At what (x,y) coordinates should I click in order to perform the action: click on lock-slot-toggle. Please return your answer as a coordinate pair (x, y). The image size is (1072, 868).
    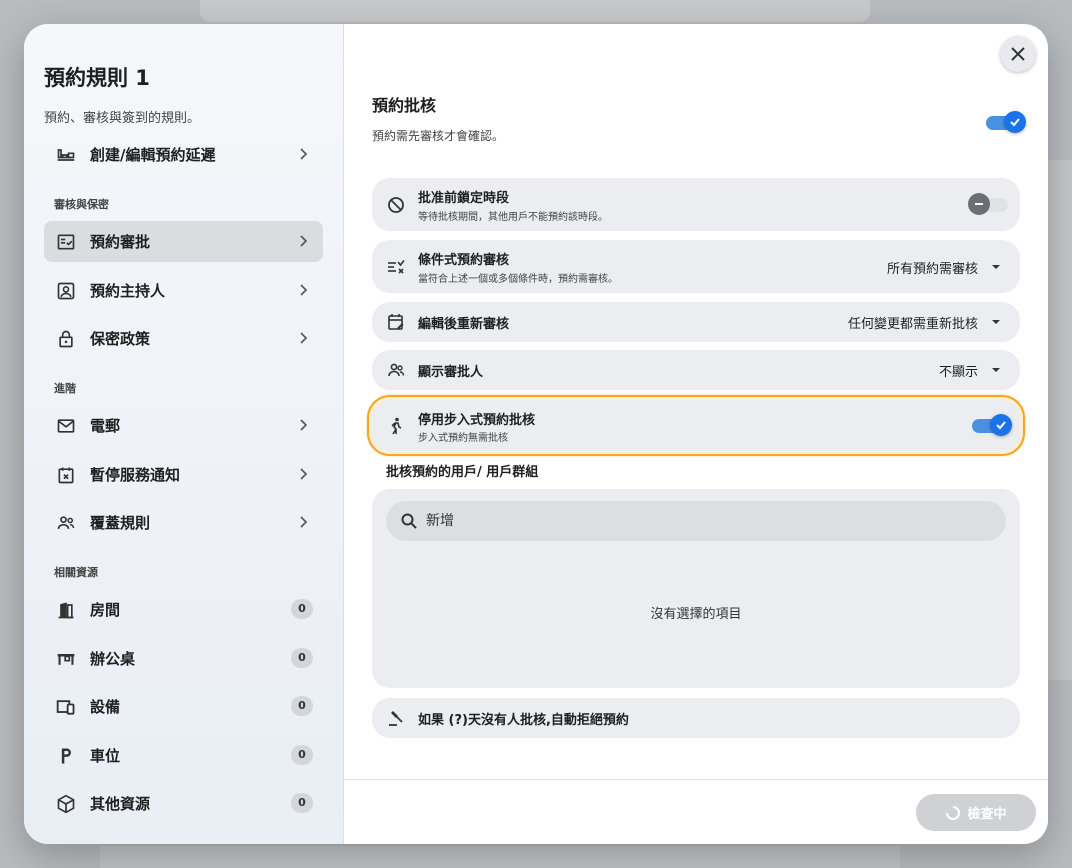
    Looking at the image, I should click on (988, 204).